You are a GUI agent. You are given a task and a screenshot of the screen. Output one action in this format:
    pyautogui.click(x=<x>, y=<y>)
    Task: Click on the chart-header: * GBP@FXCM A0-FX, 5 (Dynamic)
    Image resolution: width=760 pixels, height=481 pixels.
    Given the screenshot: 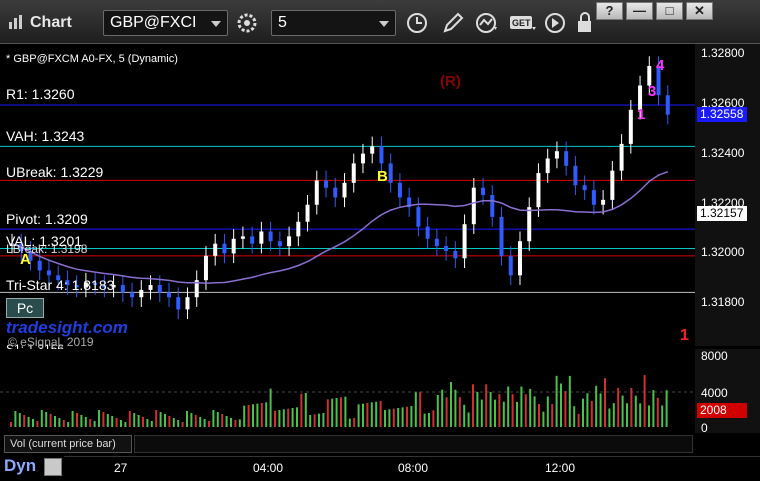 What is the action you would take?
    pyautogui.click(x=92, y=59)
    